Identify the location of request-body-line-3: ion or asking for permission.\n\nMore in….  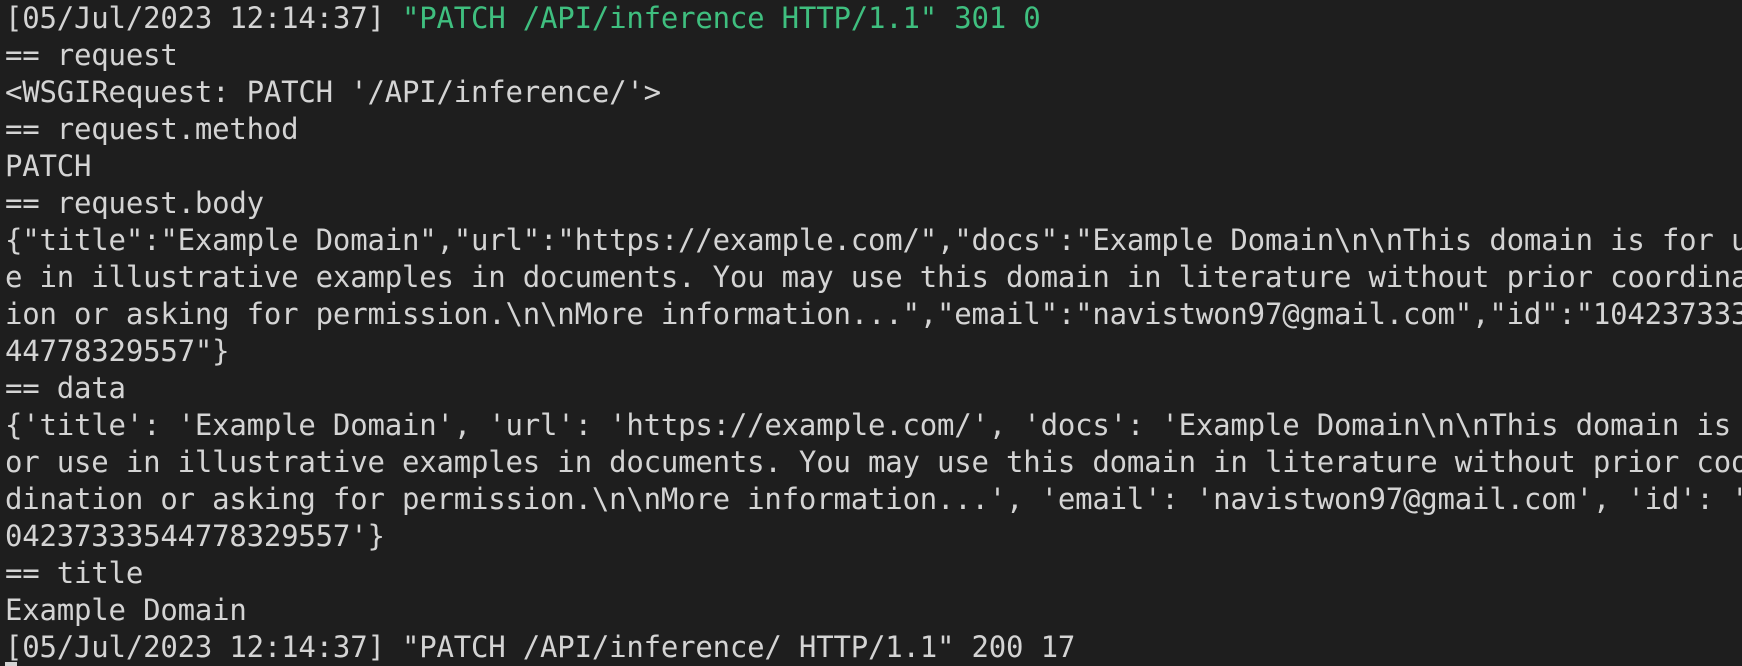
(873, 314).